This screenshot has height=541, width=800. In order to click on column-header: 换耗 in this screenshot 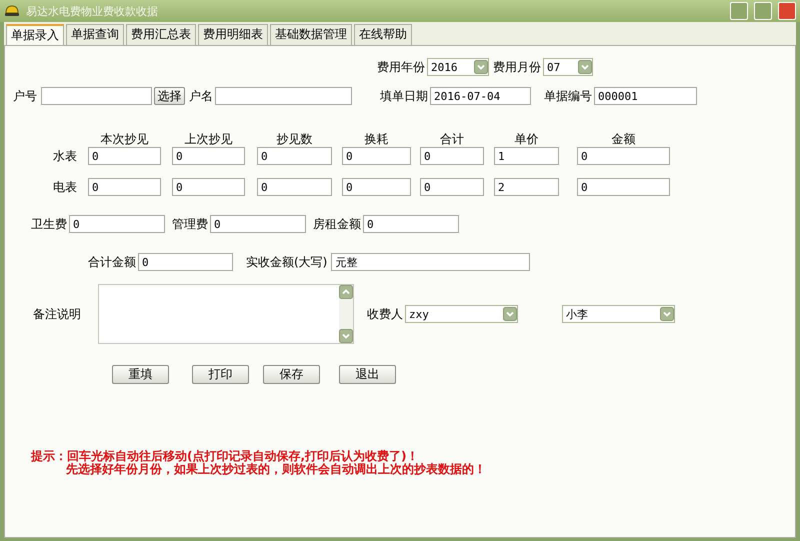, I will do `click(377, 139)`.